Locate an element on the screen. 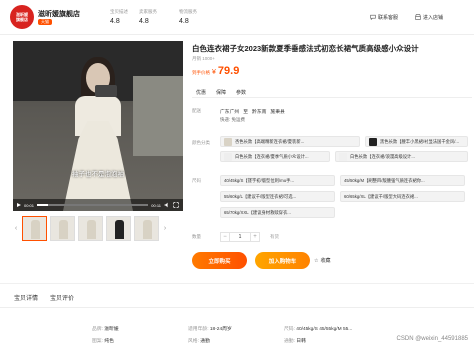  shop-logo: 滋昕媛 旗舰店 is located at coordinates (22, 17).